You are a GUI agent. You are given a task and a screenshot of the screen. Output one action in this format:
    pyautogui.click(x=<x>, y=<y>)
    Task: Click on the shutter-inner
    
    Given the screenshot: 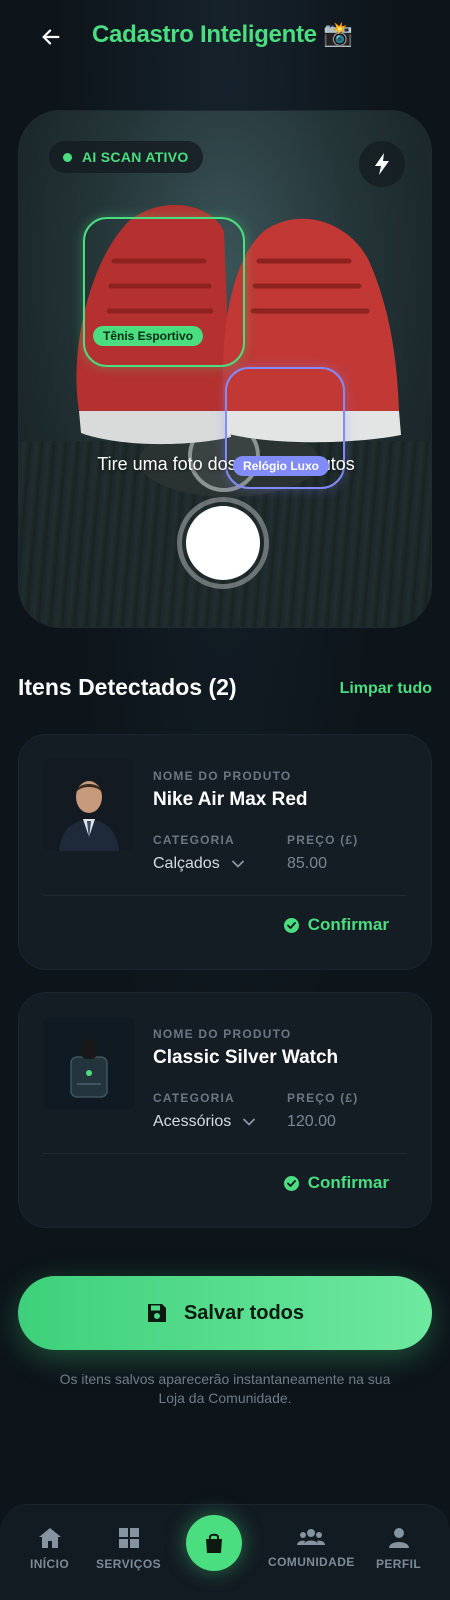 What is the action you would take?
    pyautogui.click(x=223, y=543)
    